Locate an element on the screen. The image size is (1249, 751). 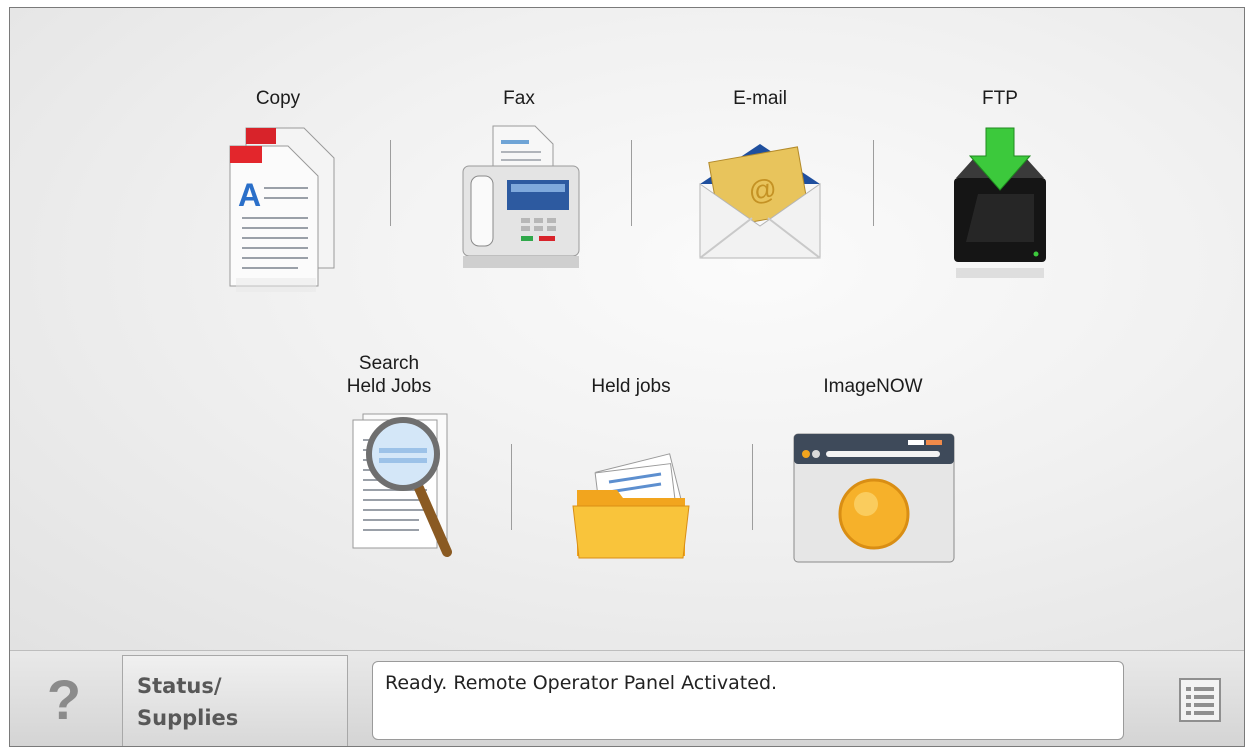
folder-documents-icon is located at coordinates (631, 506).